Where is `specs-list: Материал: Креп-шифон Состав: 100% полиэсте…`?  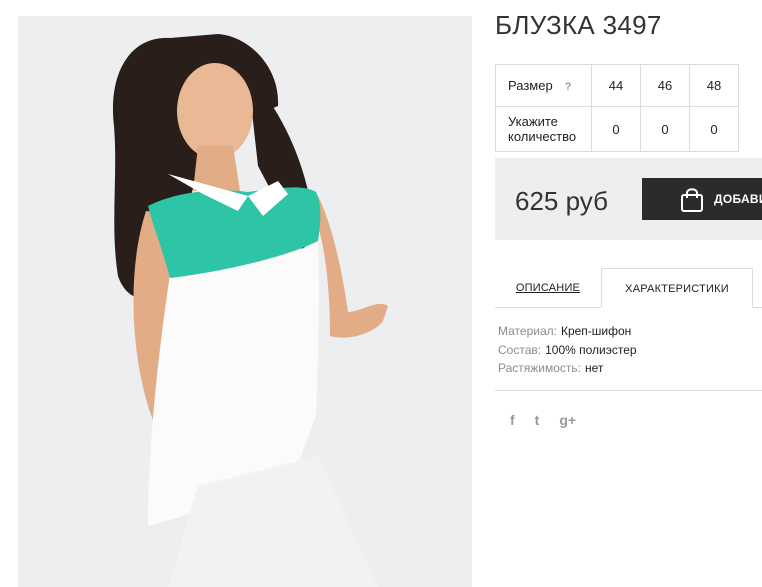 specs-list: Материал: Креп-шифон Состав: 100% полиэсте… is located at coordinates (567, 350).